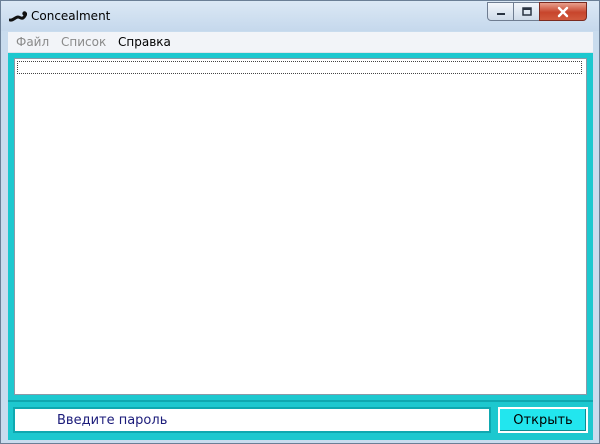  What do you see at coordinates (300, 42) in the screenshot?
I see `menu-bar: Файл Список Справка` at bounding box center [300, 42].